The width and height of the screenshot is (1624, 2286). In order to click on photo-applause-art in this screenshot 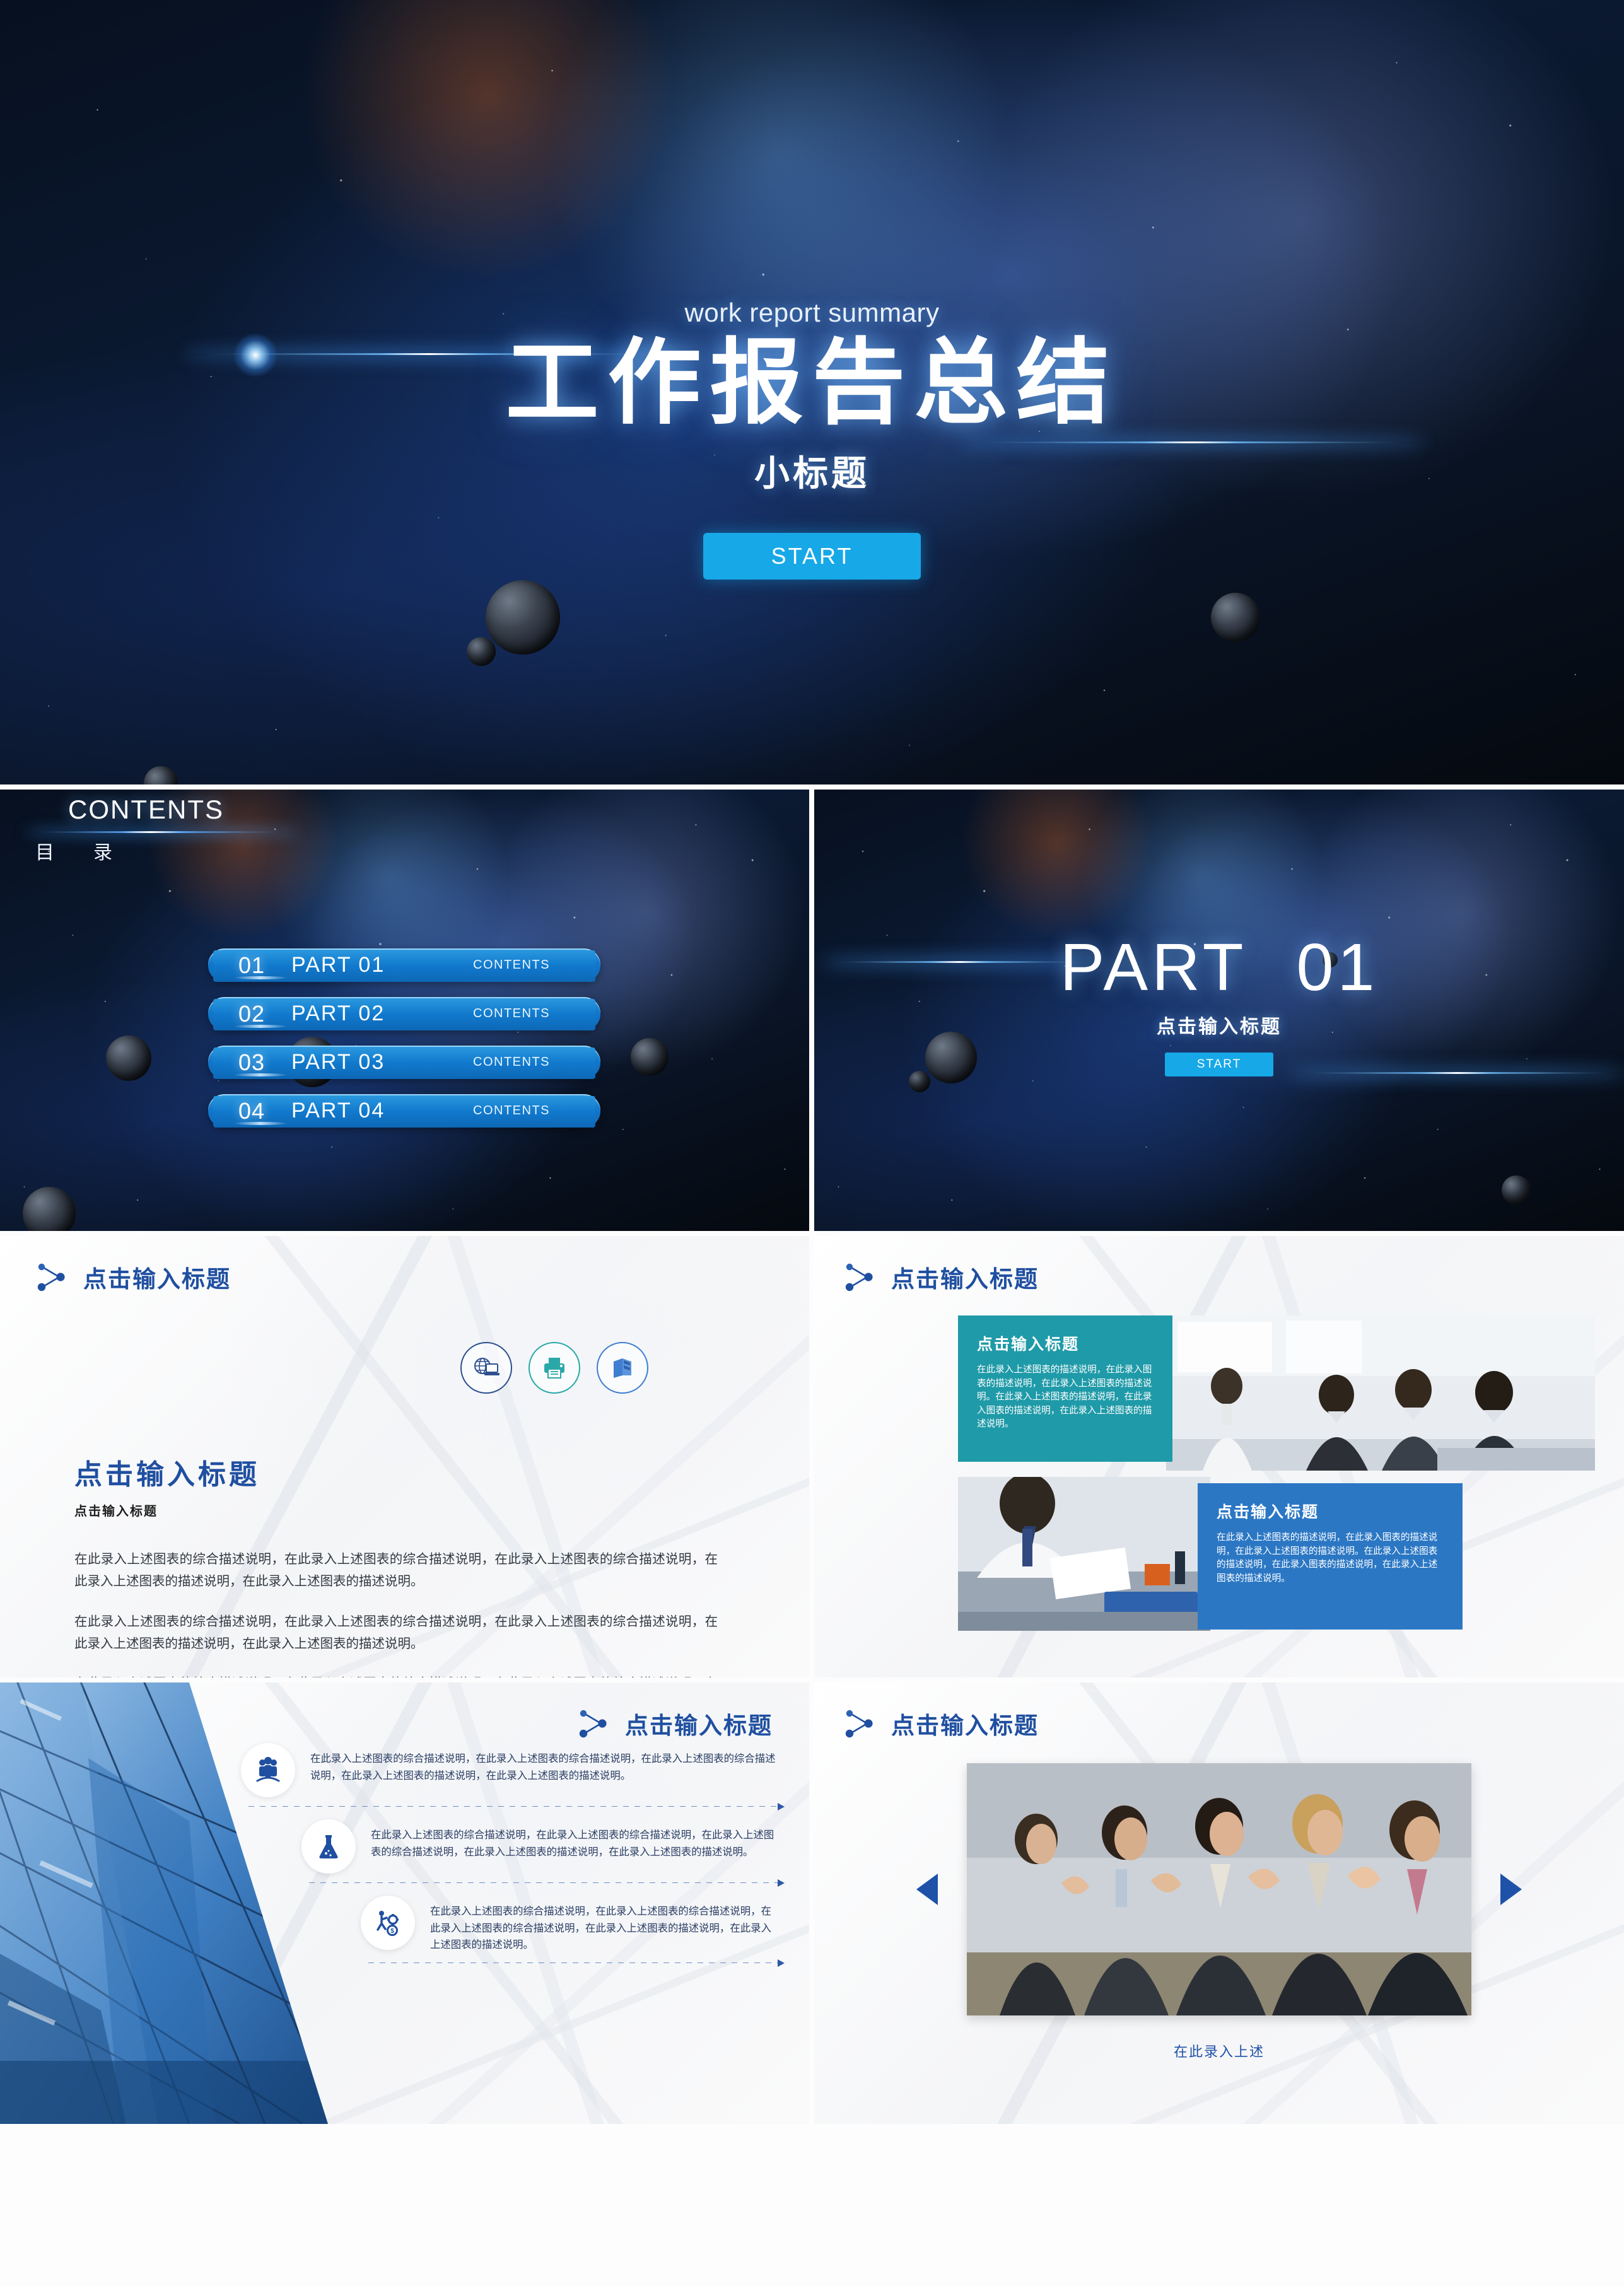, I will do `click(1219, 1889)`.